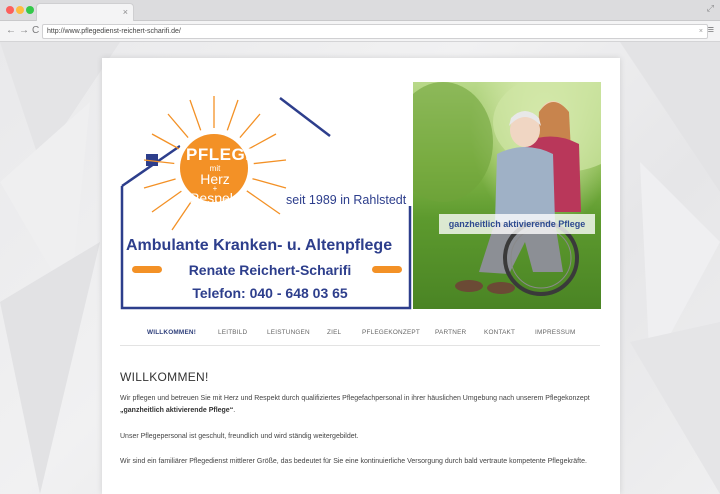 The image size is (720, 494). What do you see at coordinates (232, 333) in the screenshot?
I see `nav-item-leitbild: LEITBILD` at bounding box center [232, 333].